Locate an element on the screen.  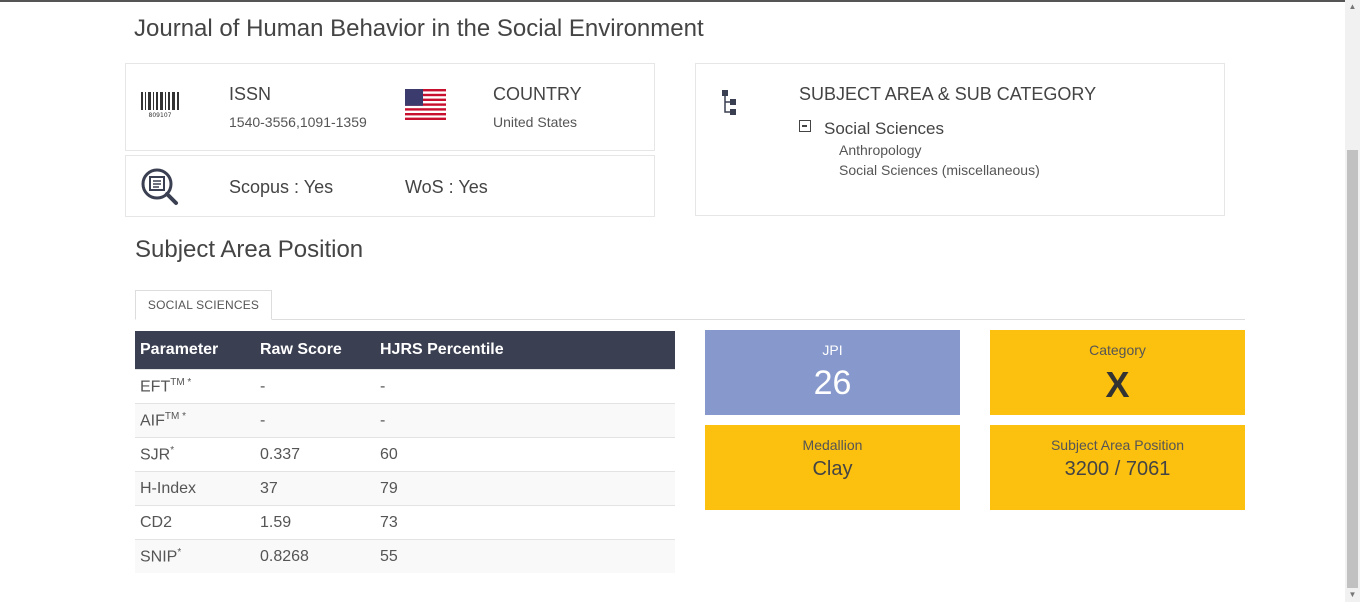
scopus-status: Scopus : Yes is located at coordinates (281, 187).